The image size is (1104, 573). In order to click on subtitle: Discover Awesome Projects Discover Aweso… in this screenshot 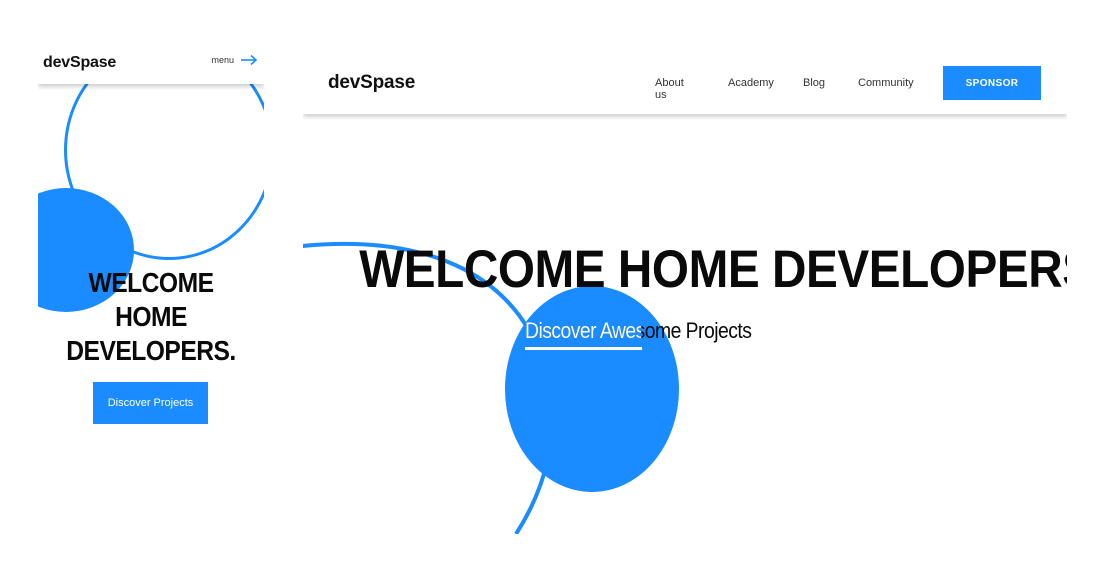, I will do `click(638, 334)`.